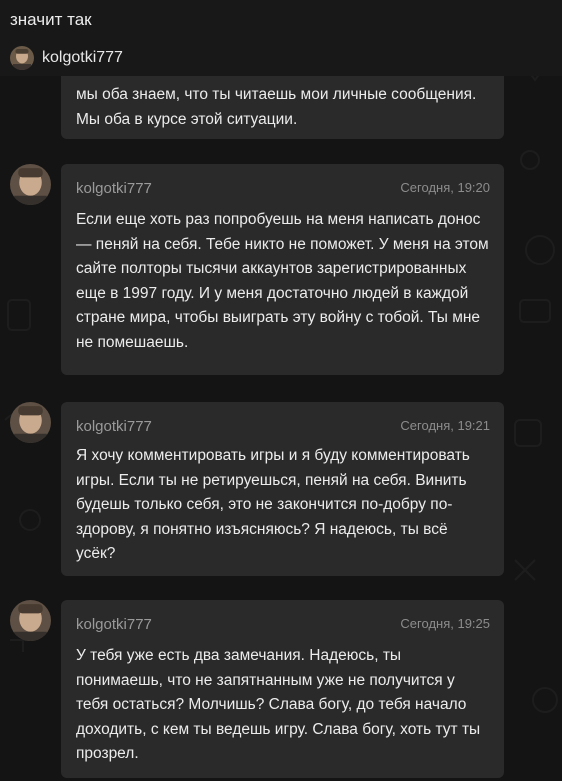 The height and width of the screenshot is (781, 562). I want to click on user-avatar, so click(22, 58).